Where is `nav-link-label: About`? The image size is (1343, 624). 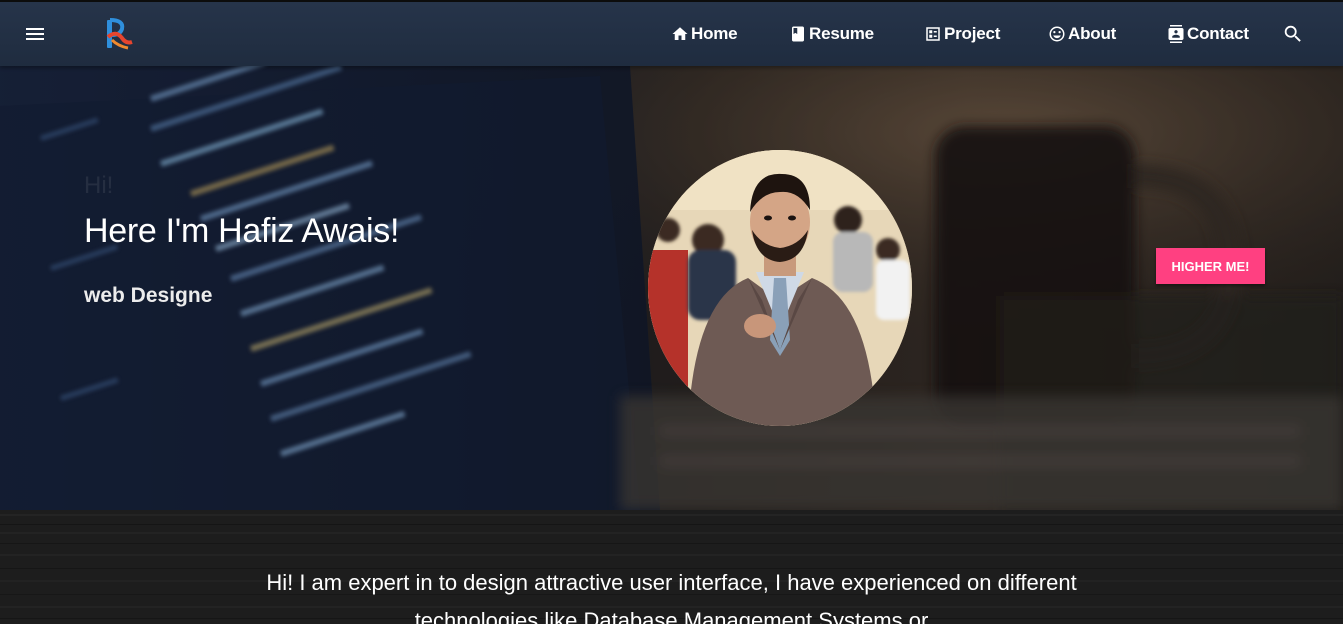 nav-link-label: About is located at coordinates (1092, 33).